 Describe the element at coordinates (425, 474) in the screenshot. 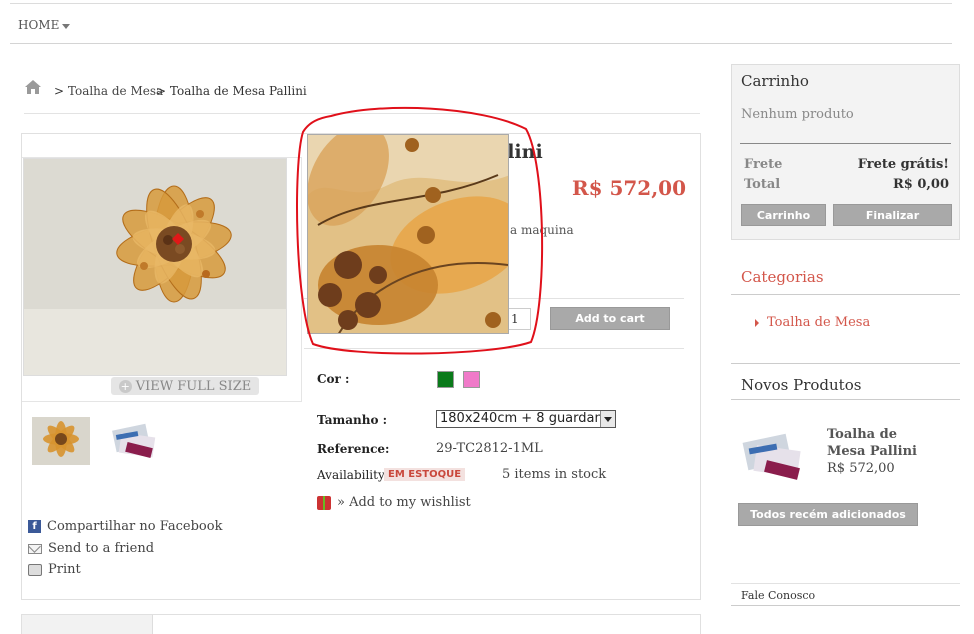

I see `stock-status-badge: EM ESTOQUE` at that location.